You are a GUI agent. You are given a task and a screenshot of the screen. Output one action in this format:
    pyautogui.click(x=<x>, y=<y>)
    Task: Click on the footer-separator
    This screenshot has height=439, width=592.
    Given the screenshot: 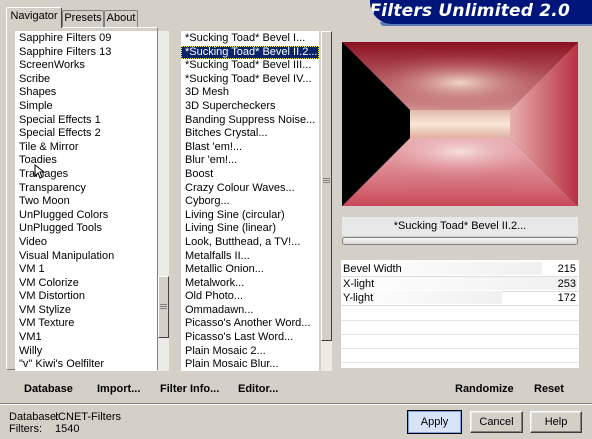 What is the action you would take?
    pyautogui.click(x=296, y=404)
    